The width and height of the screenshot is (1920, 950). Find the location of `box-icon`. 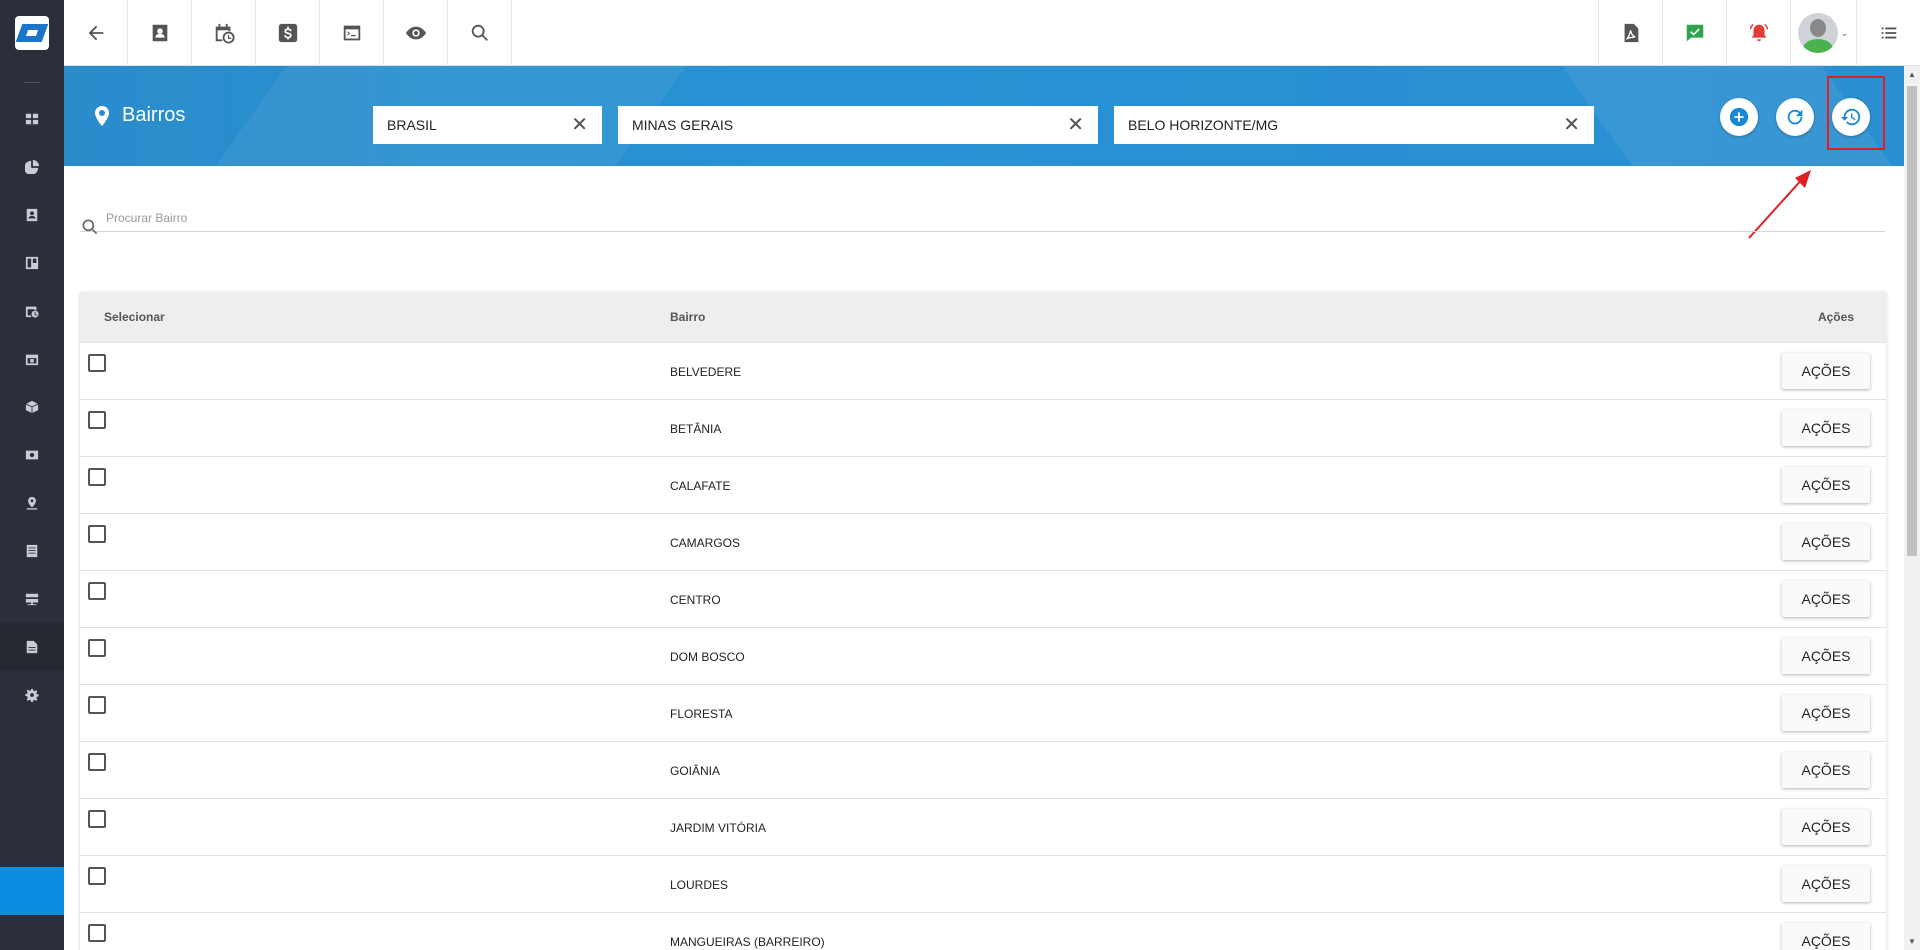

box-icon is located at coordinates (32, 407).